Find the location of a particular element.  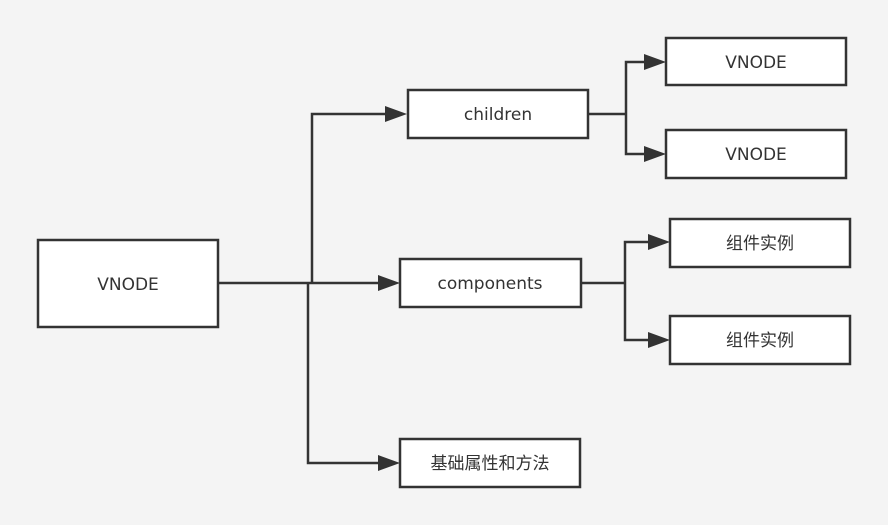

arrow-children is located at coordinates (396, 114).